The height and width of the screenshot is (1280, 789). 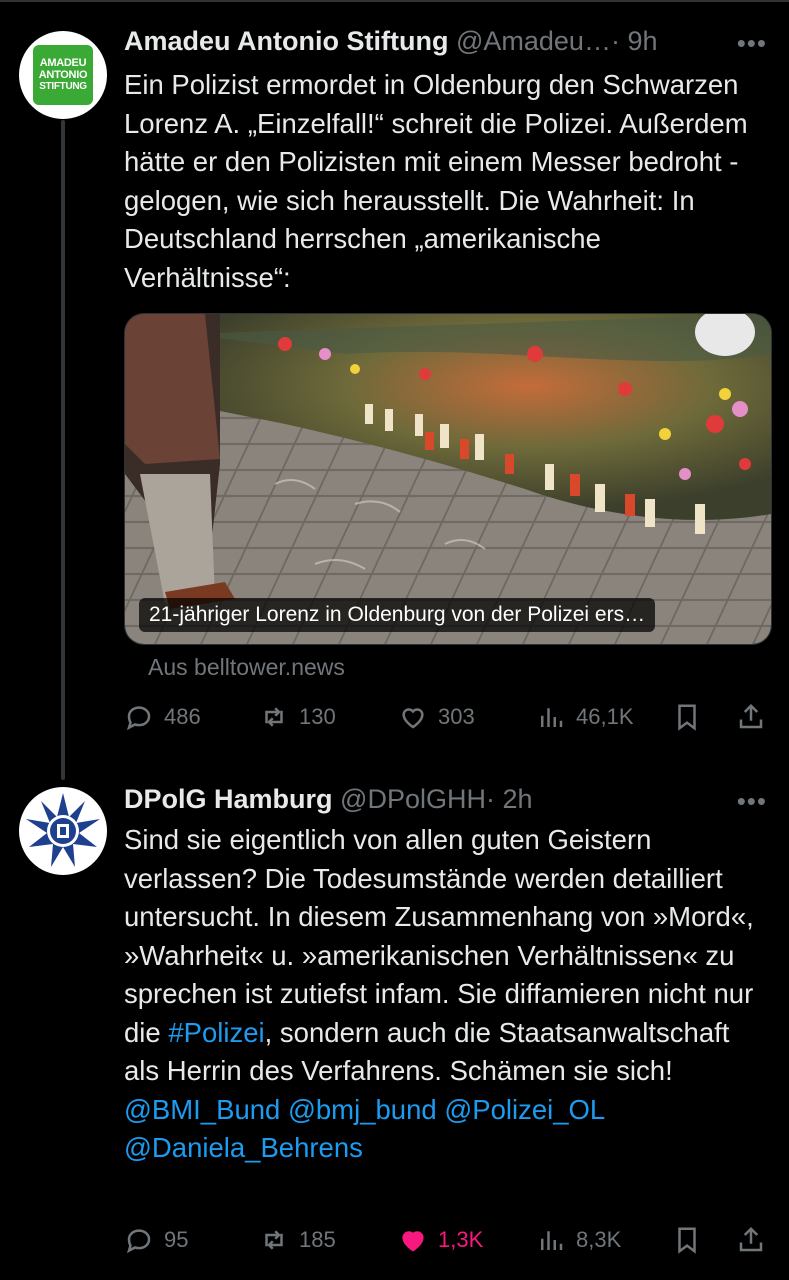 What do you see at coordinates (599, 1239) in the screenshot?
I see `views-count: 8,3K` at bounding box center [599, 1239].